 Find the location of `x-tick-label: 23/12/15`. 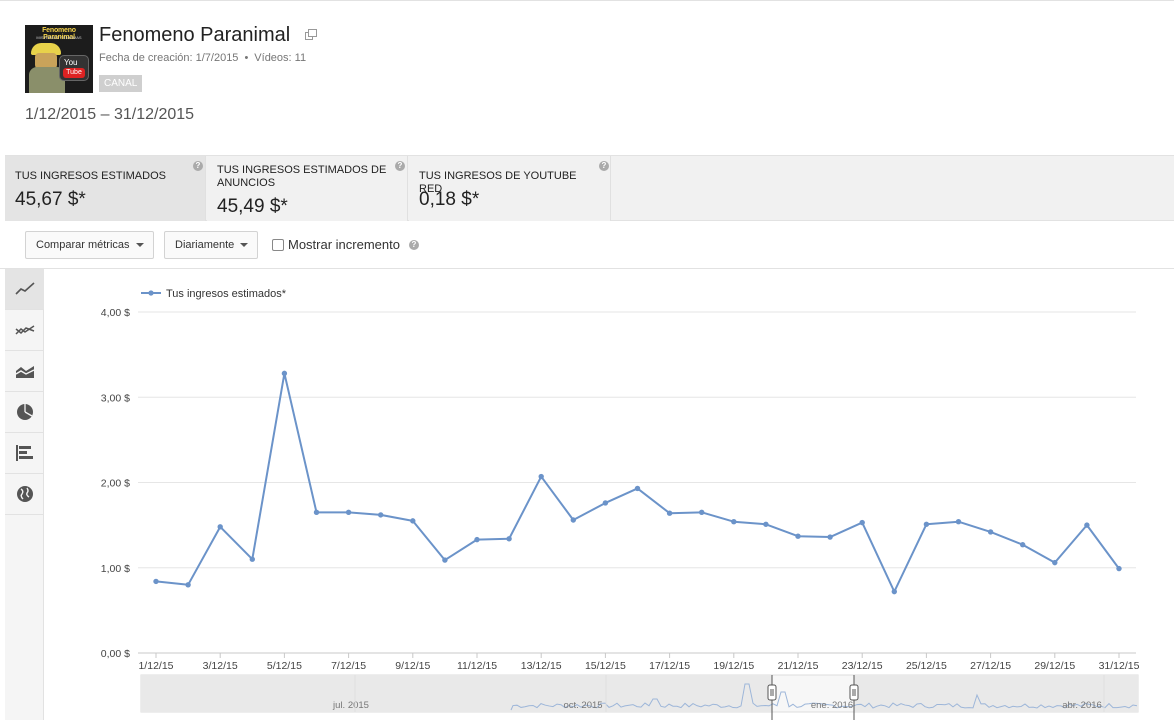

x-tick-label: 23/12/15 is located at coordinates (862, 666).